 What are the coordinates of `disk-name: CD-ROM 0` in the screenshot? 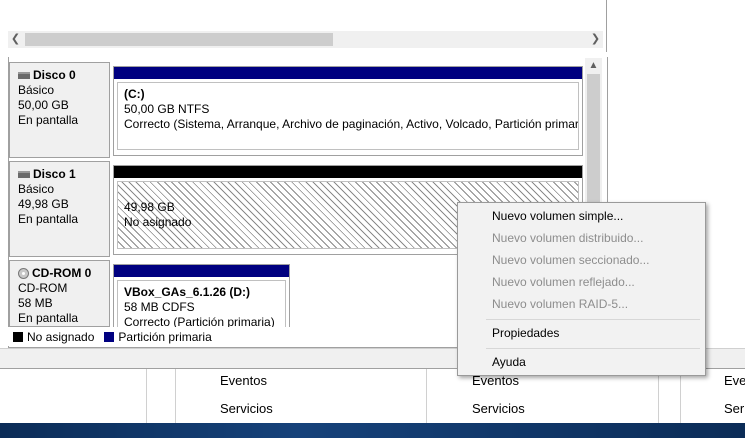 It's located at (62, 273).